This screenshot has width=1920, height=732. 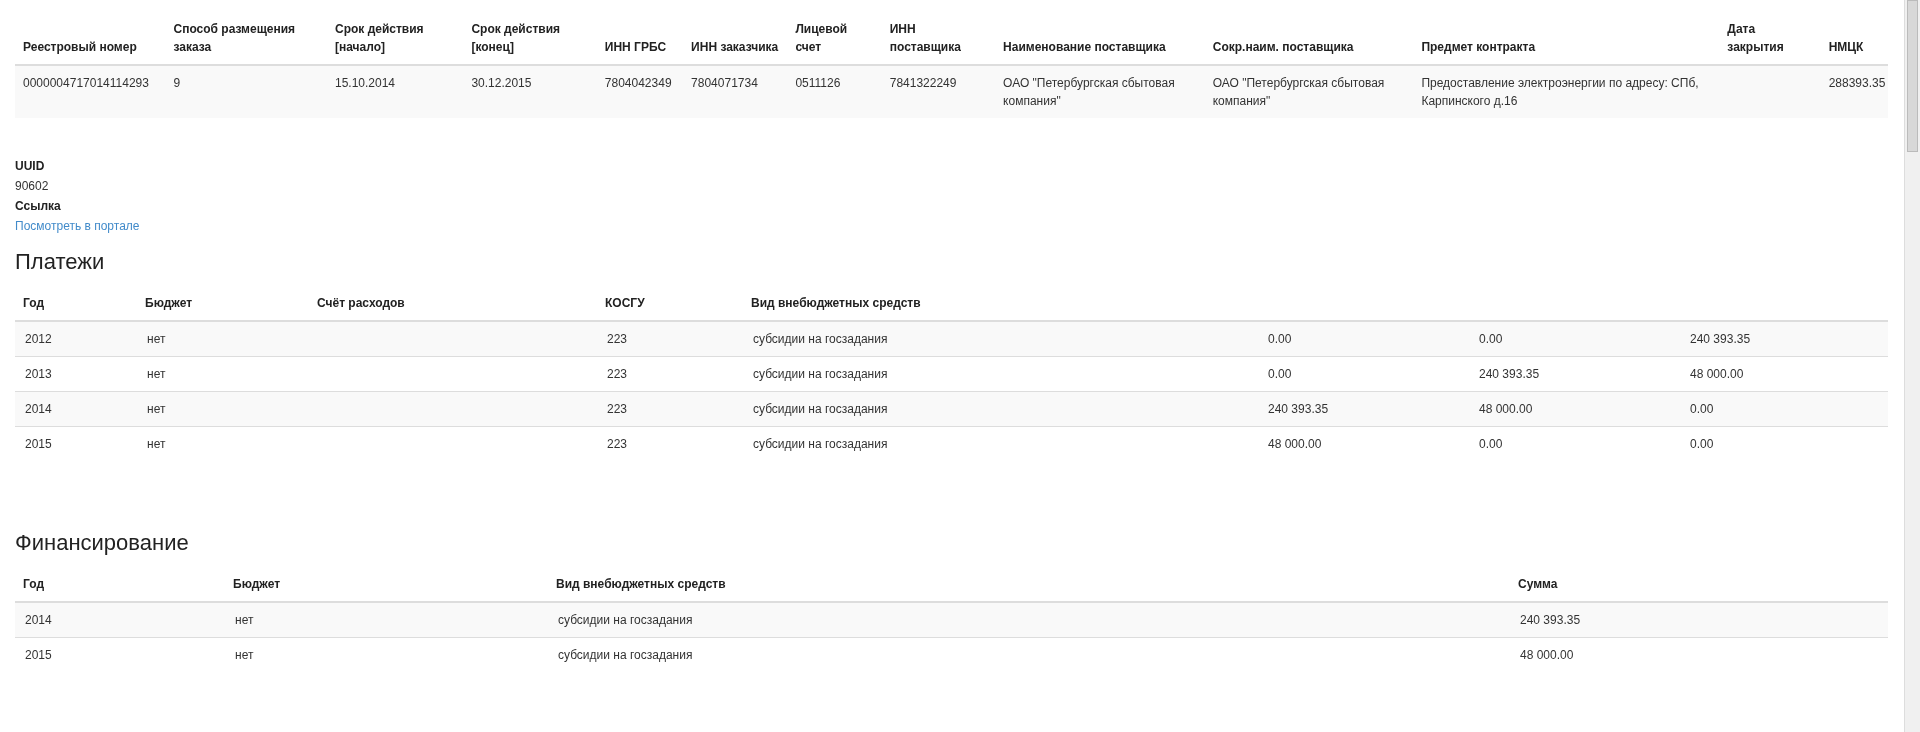 I want to click on table-cell: 7841322249, so click(x=923, y=83).